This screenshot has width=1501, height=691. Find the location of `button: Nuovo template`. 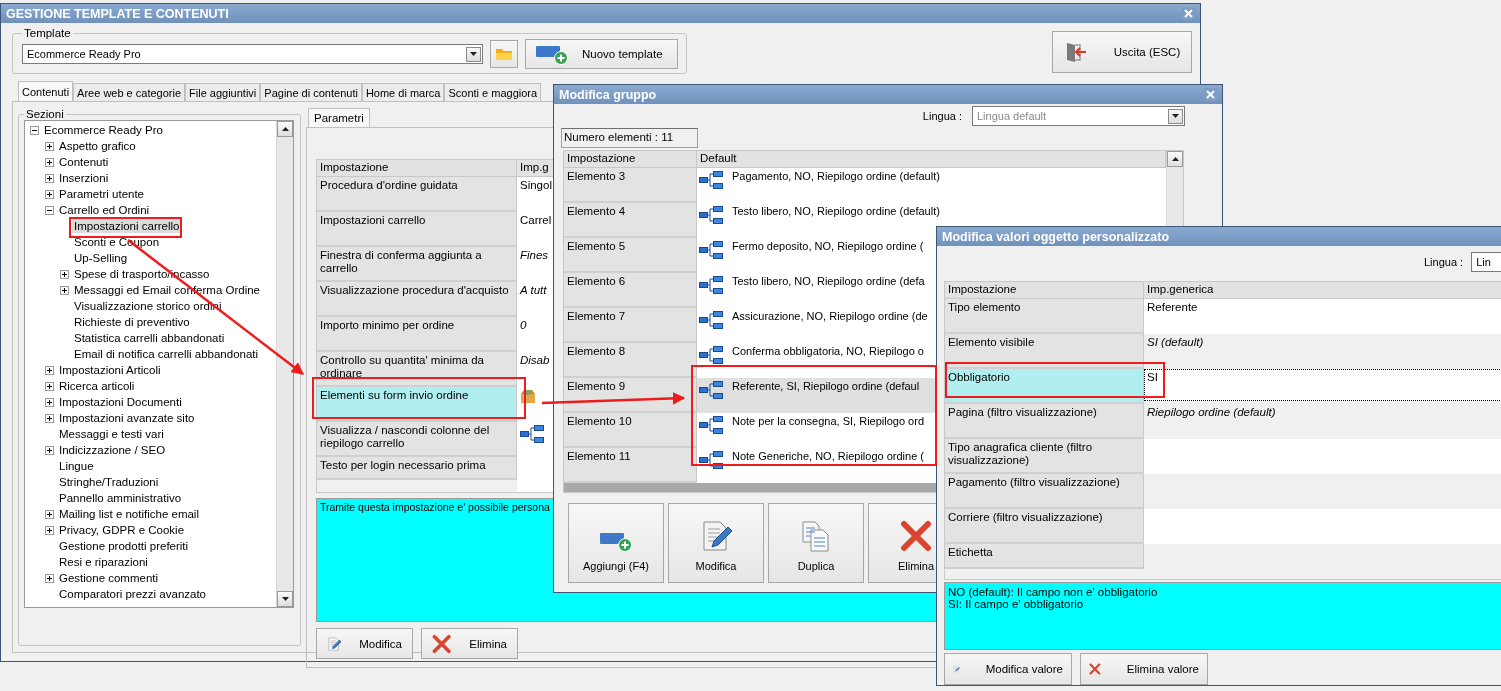

button: Nuovo template is located at coordinates (601, 54).